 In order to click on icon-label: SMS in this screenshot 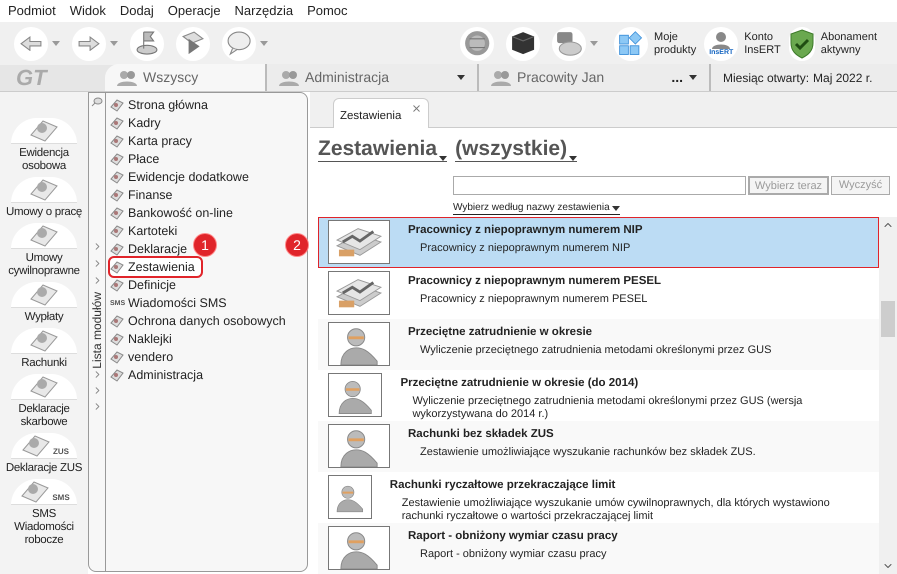, I will do `click(61, 498)`.